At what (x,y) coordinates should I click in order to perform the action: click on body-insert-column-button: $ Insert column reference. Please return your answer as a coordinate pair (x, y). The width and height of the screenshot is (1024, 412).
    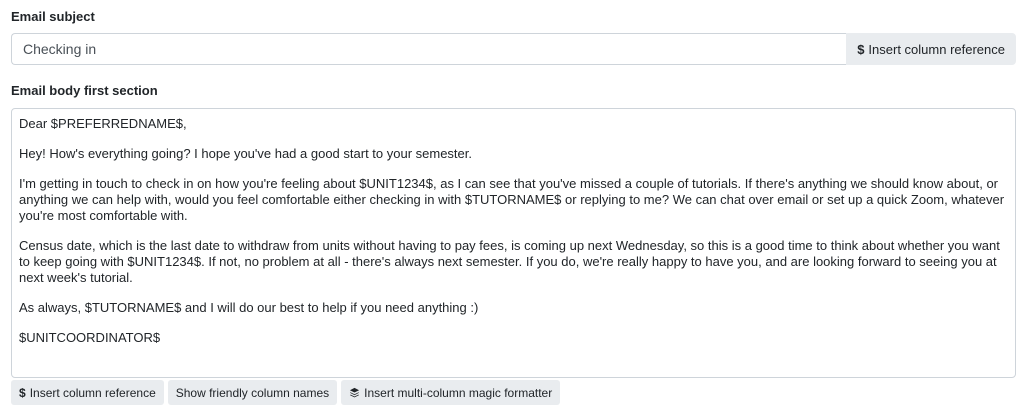
    Looking at the image, I should click on (87, 392).